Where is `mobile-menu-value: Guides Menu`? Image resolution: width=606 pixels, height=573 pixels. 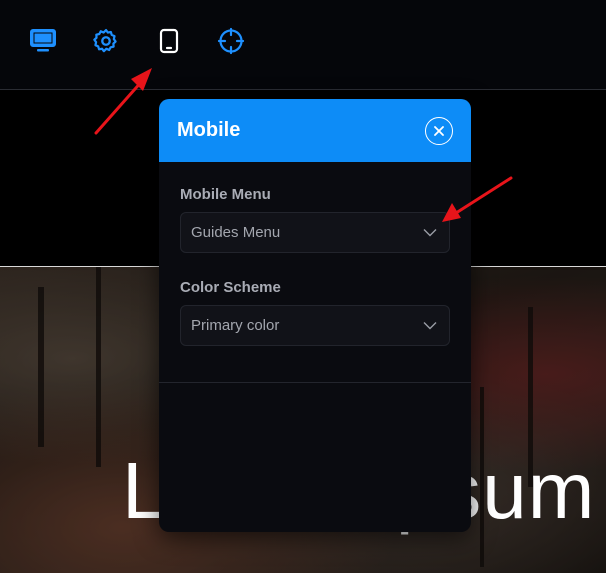 mobile-menu-value: Guides Menu is located at coordinates (236, 232).